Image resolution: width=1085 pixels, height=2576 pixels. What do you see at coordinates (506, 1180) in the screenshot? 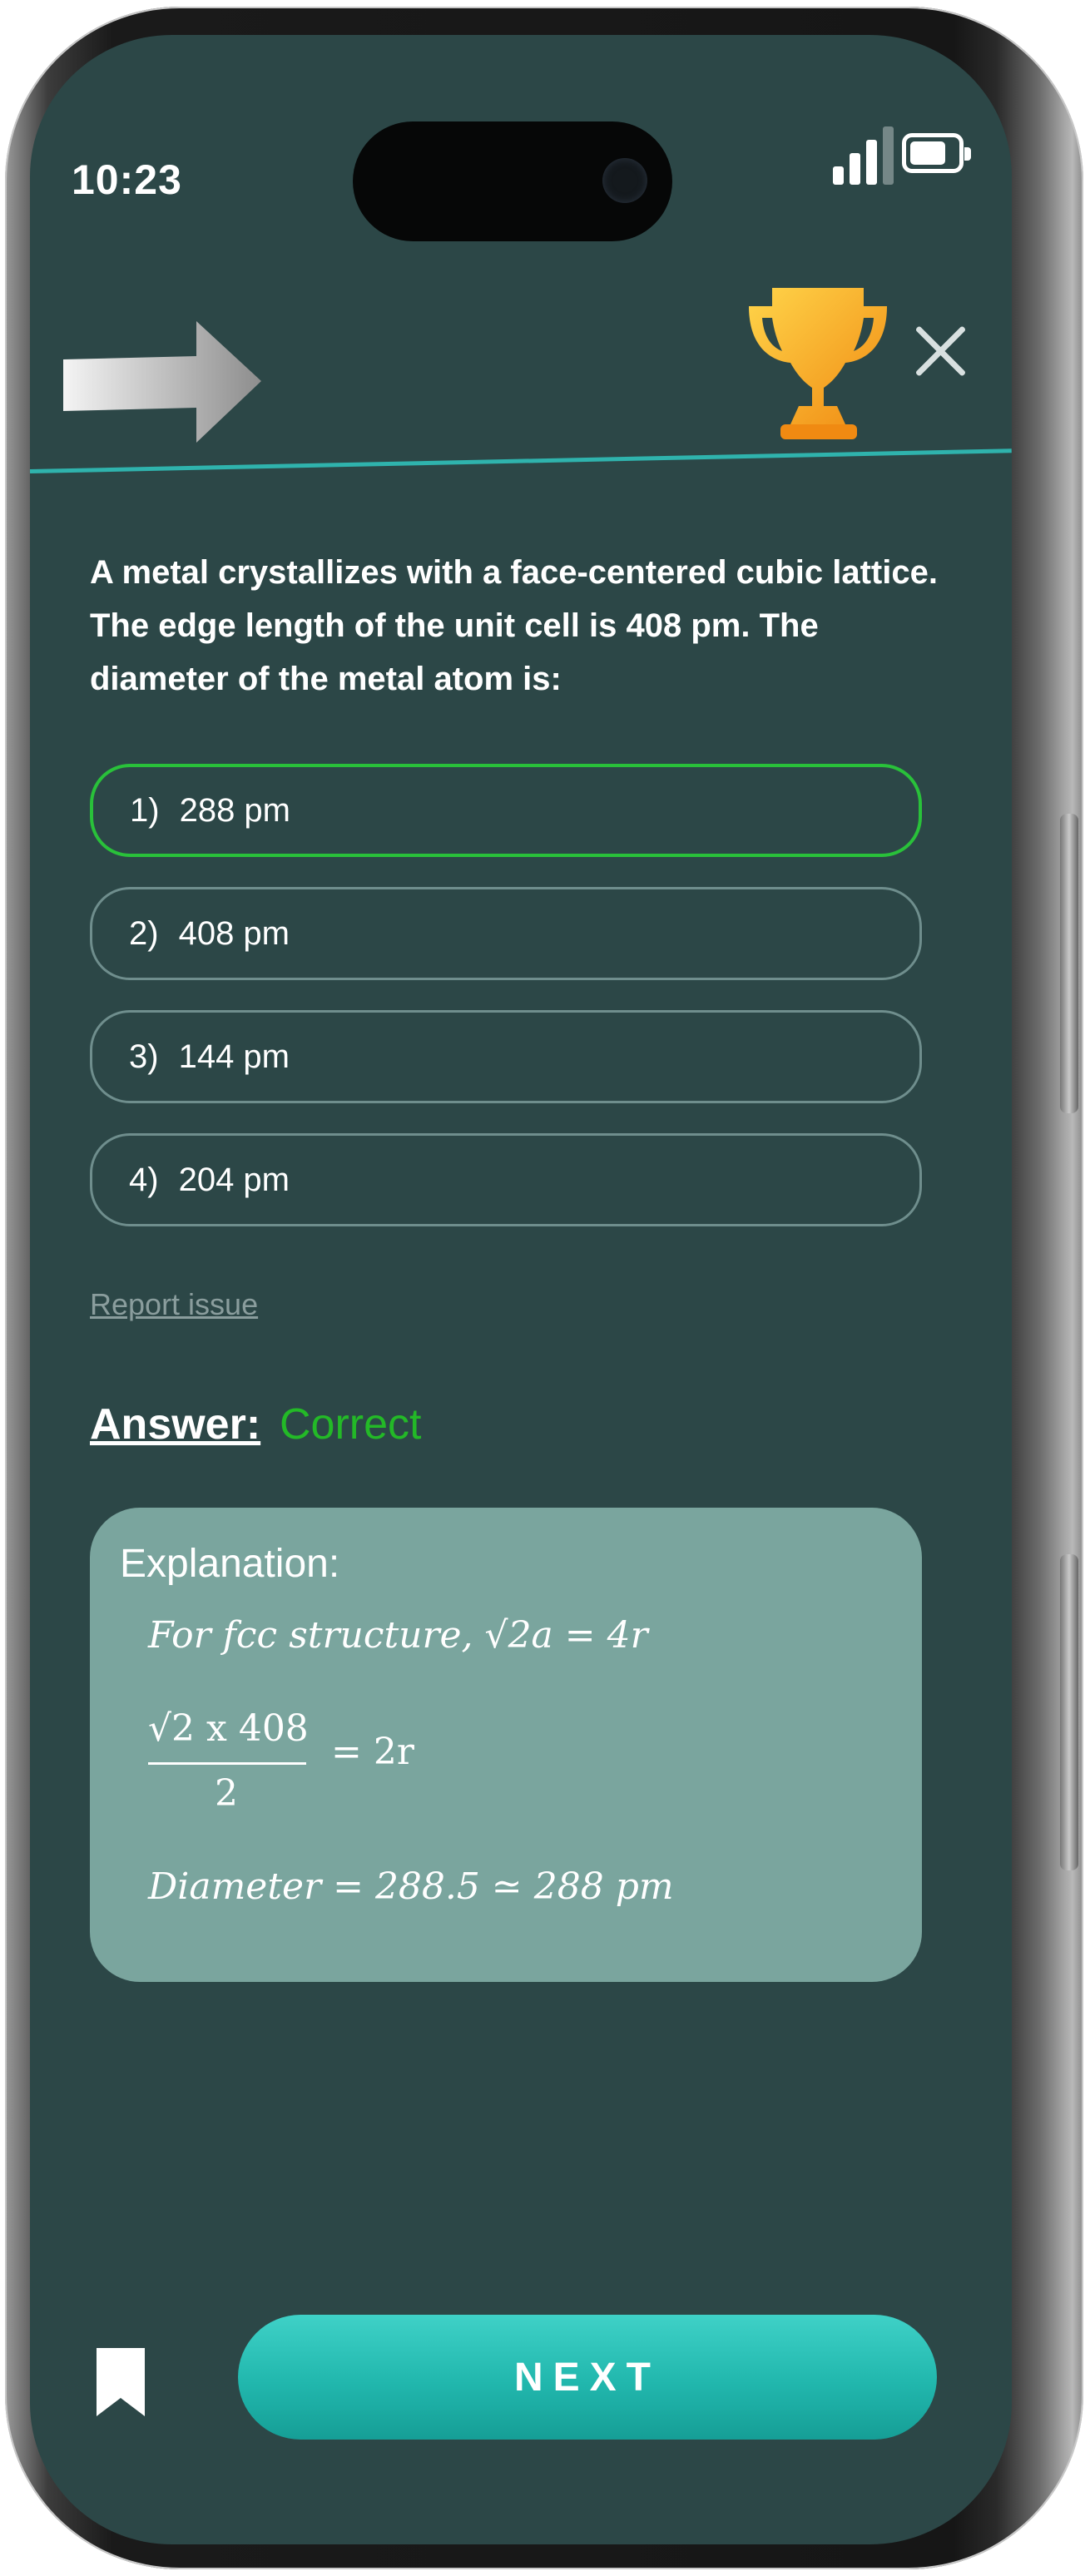
I see `option-4: 4) 204 pm` at bounding box center [506, 1180].